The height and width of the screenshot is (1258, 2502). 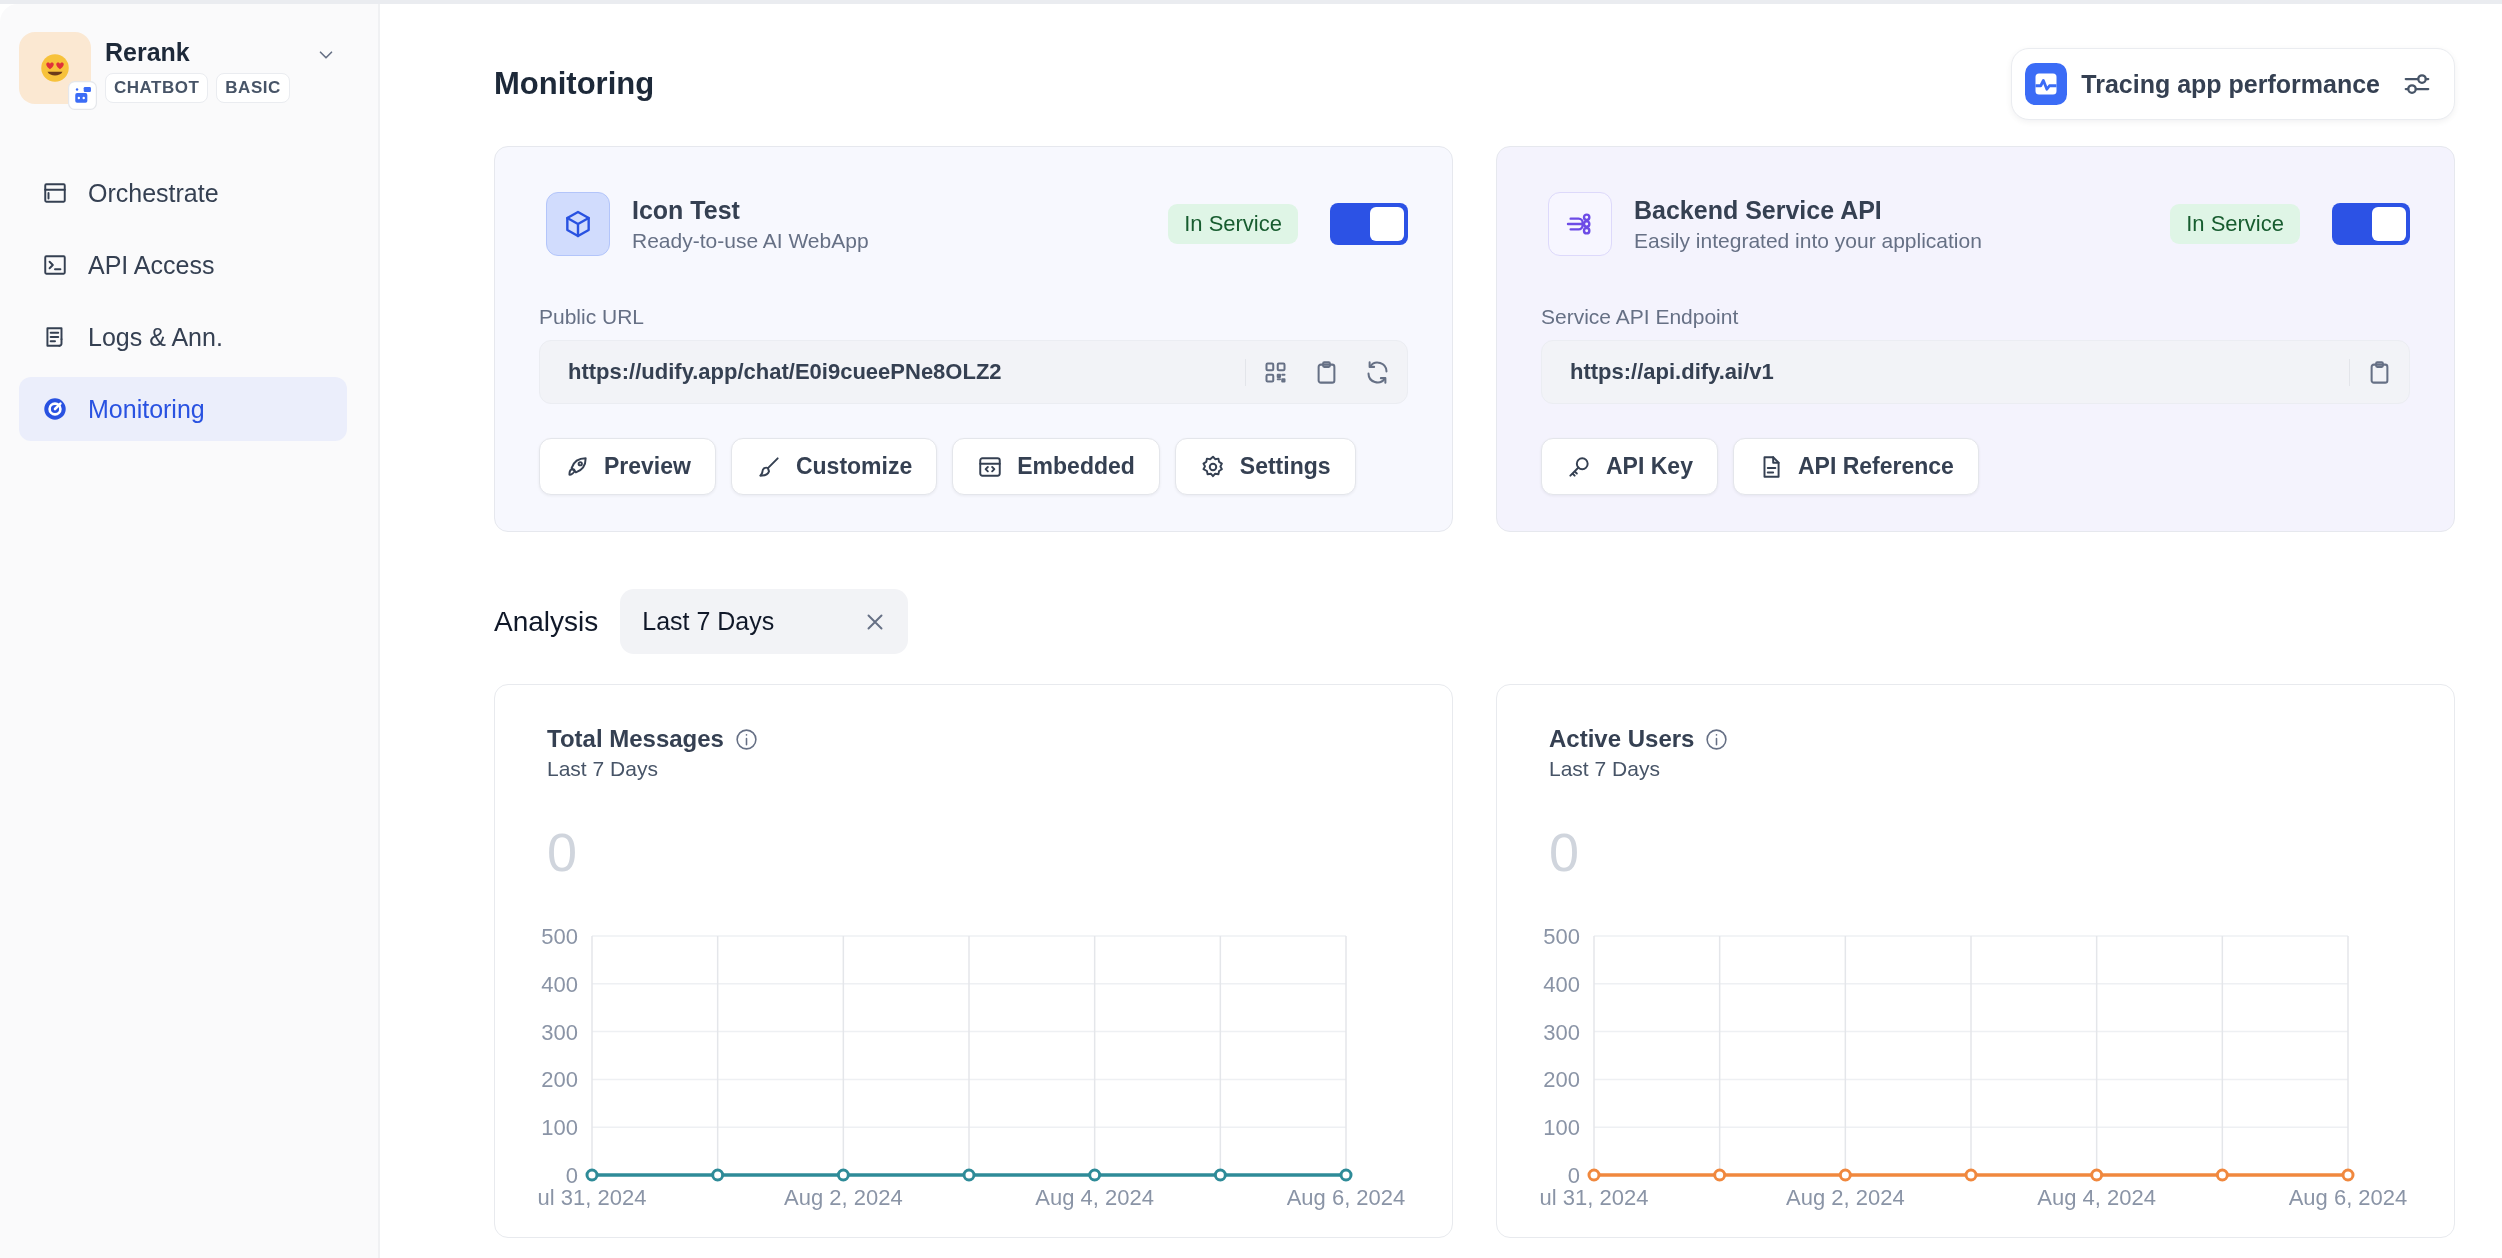 What do you see at coordinates (1212, 466) in the screenshot?
I see `settings-icon` at bounding box center [1212, 466].